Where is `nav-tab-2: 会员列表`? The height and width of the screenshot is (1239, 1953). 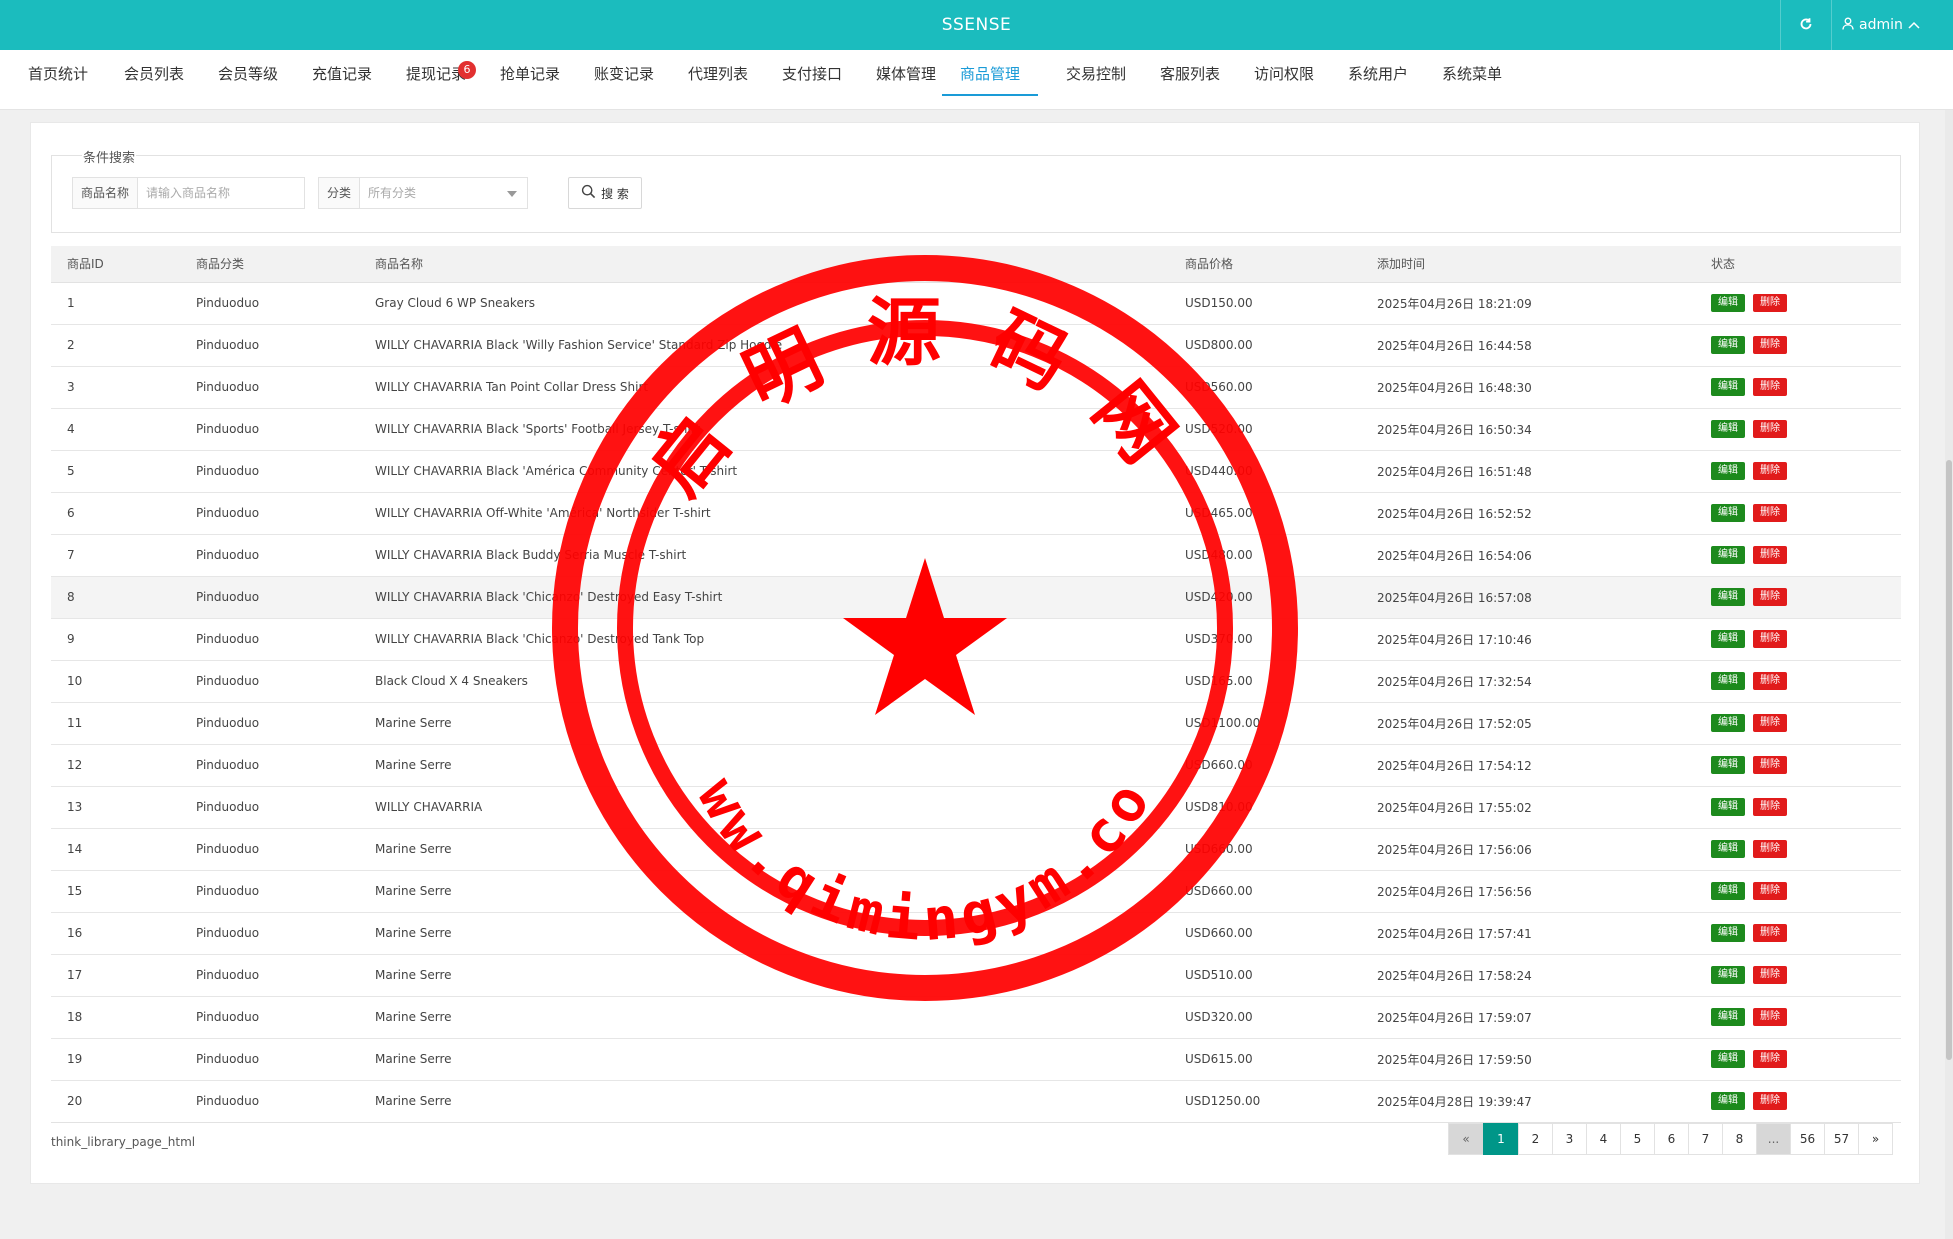 nav-tab-2: 会员列表 is located at coordinates (154, 73).